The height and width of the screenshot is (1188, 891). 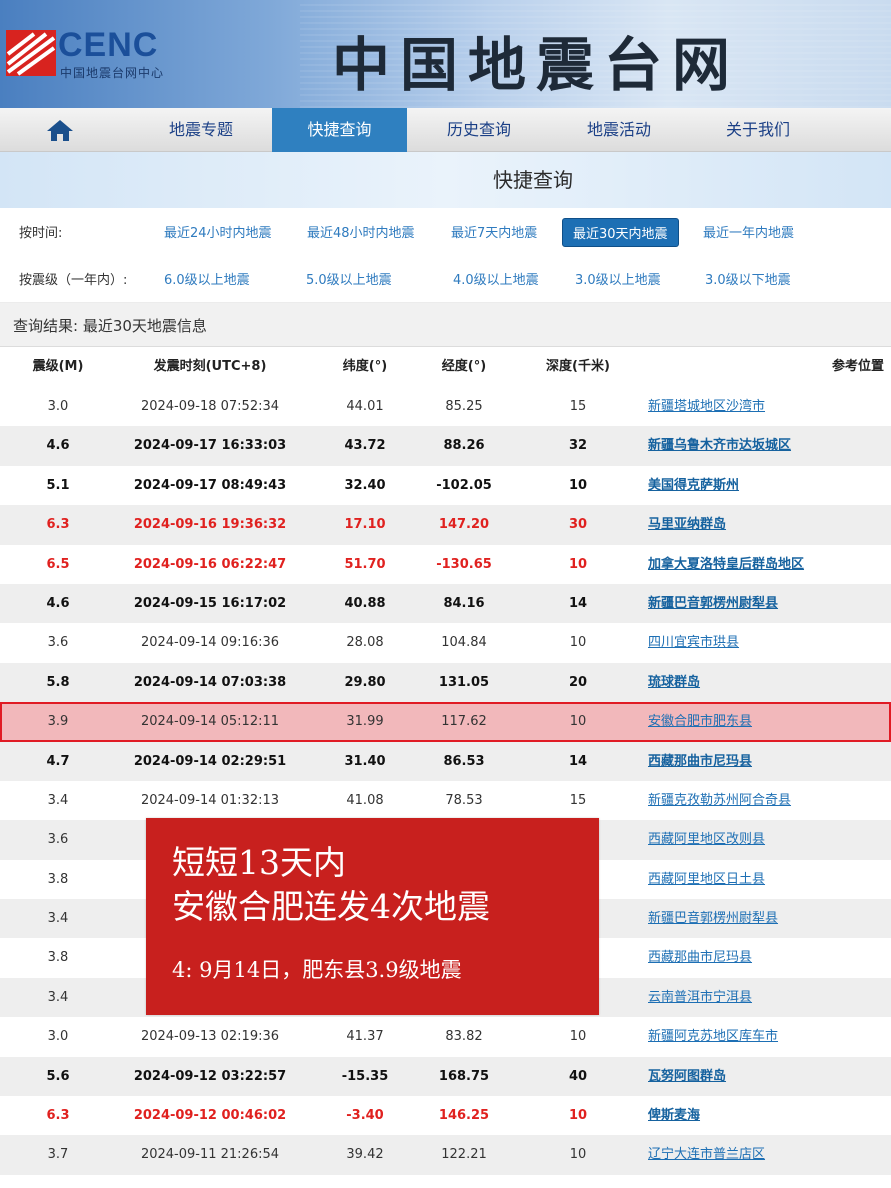 I want to click on nav-item-about-us: 关于我们, so click(x=758, y=130).